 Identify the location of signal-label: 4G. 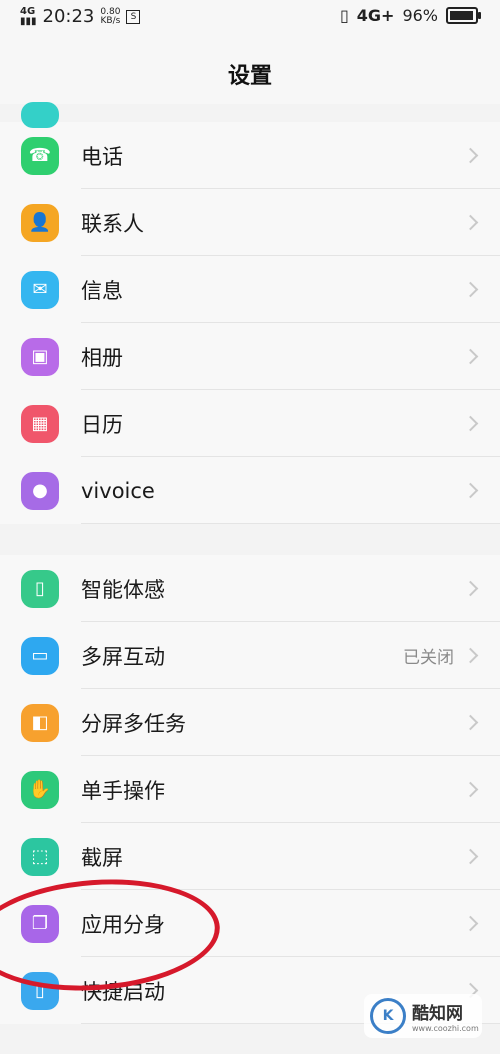
(28, 11).